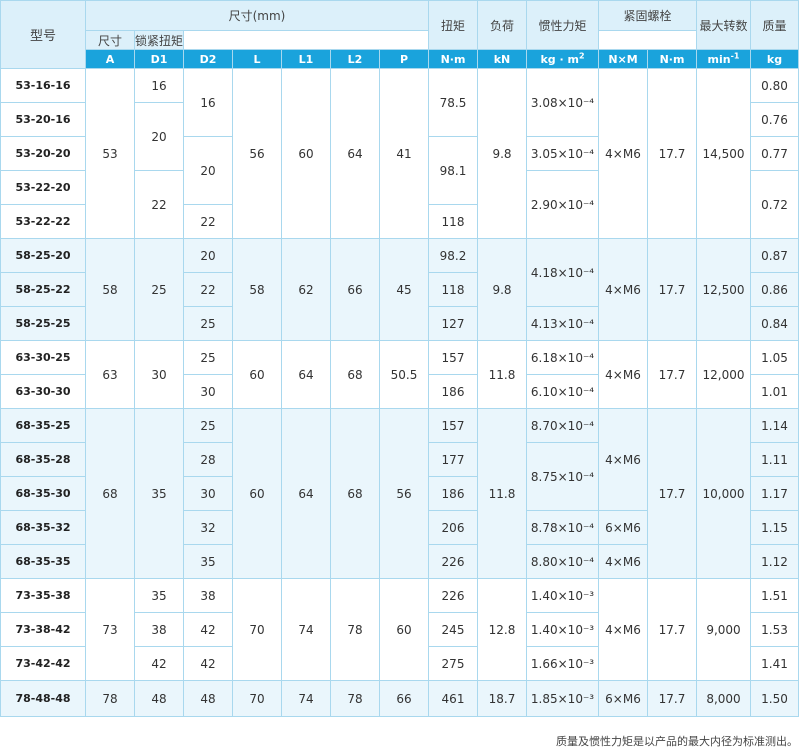 Image resolution: width=810 pixels, height=750 pixels. I want to click on unit-label: L1, so click(306, 59).